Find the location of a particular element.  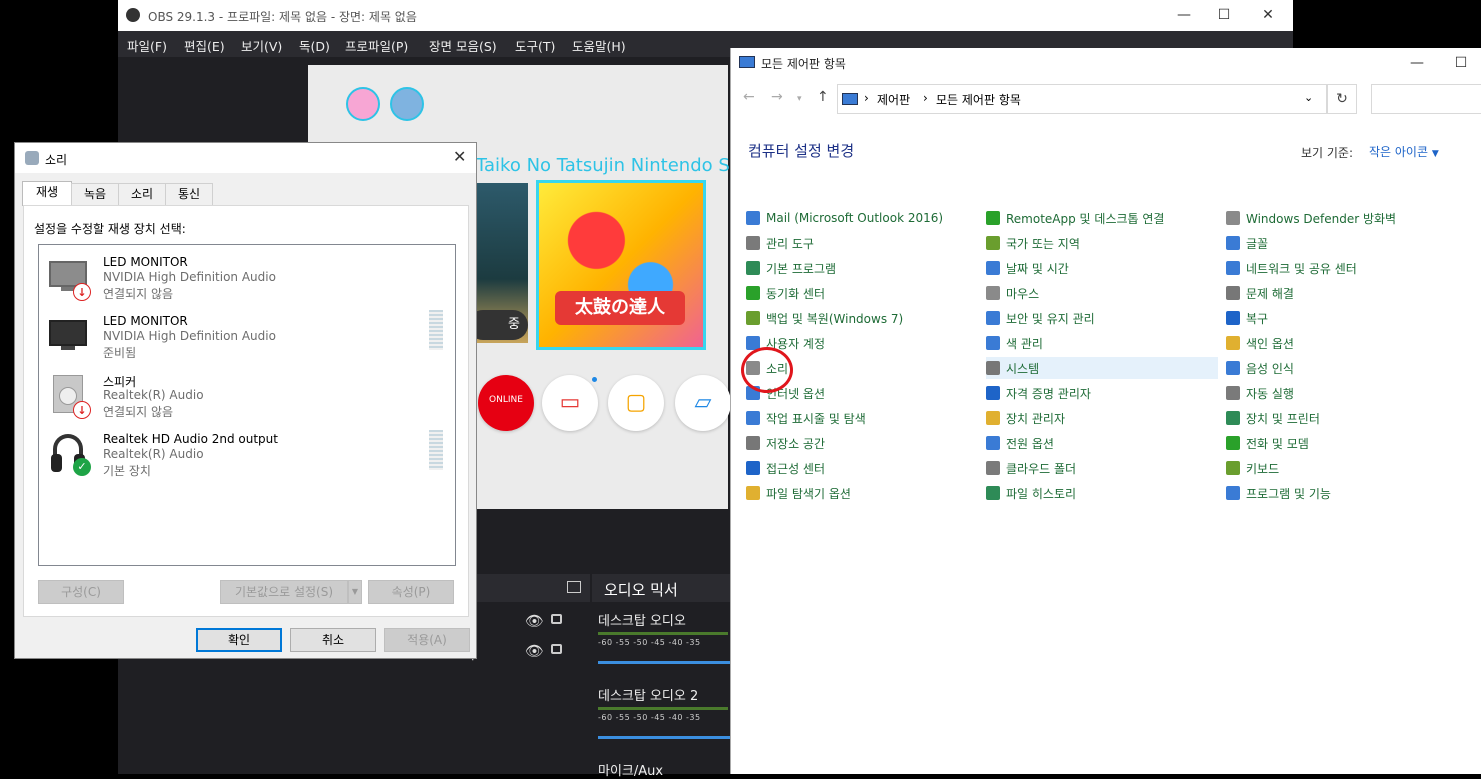

menu-profile: 프로파일(P) is located at coordinates (376, 45).